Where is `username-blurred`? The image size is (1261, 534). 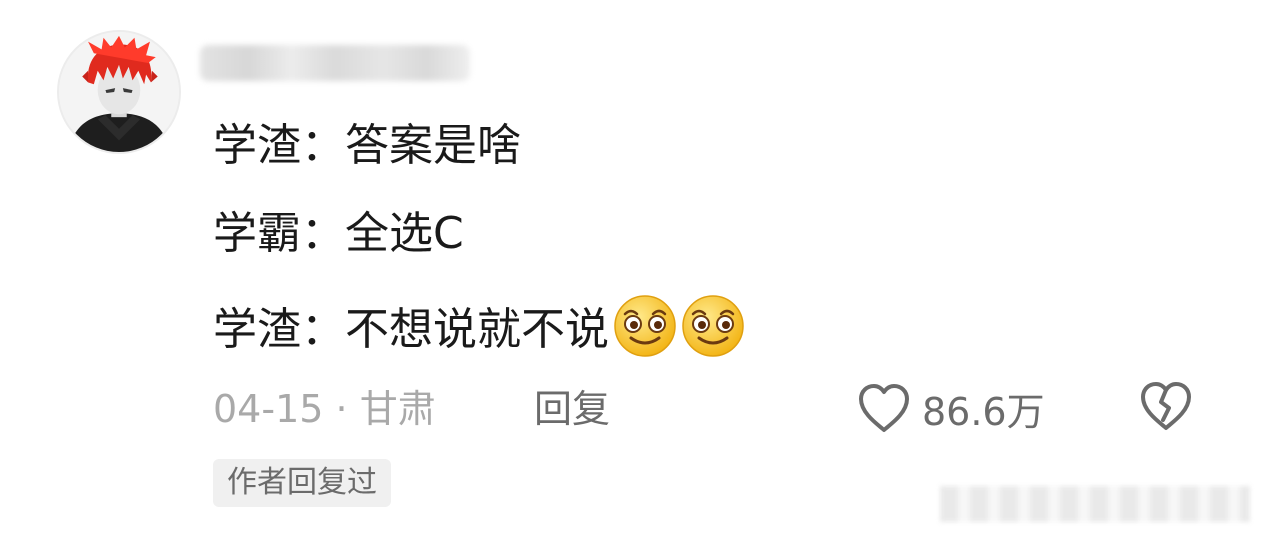
username-blurred is located at coordinates (335, 63).